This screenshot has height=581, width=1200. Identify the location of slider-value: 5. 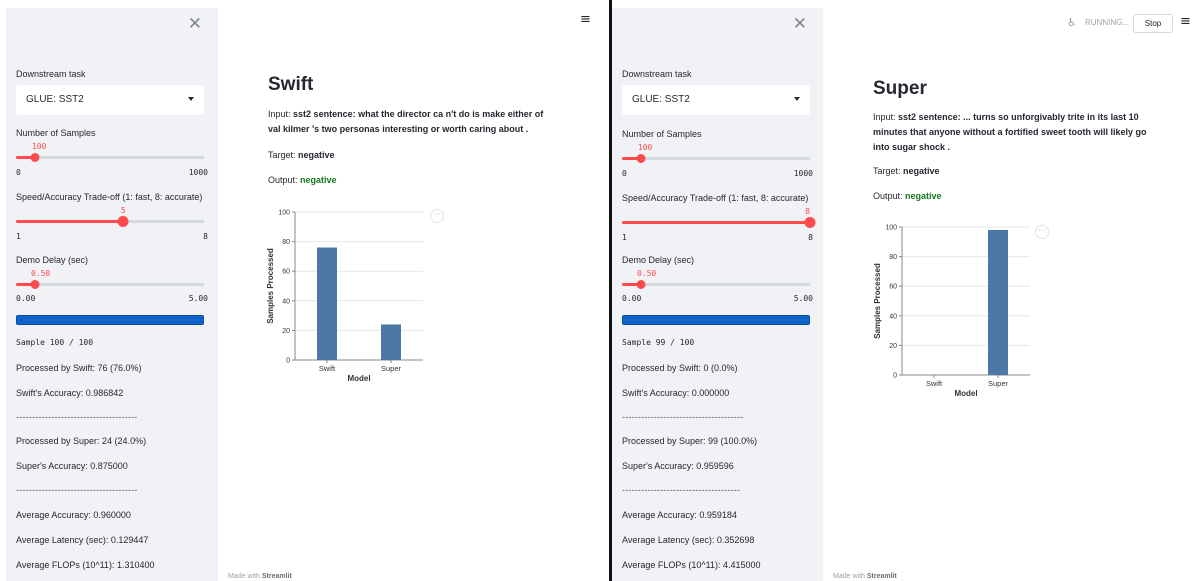
(123, 210).